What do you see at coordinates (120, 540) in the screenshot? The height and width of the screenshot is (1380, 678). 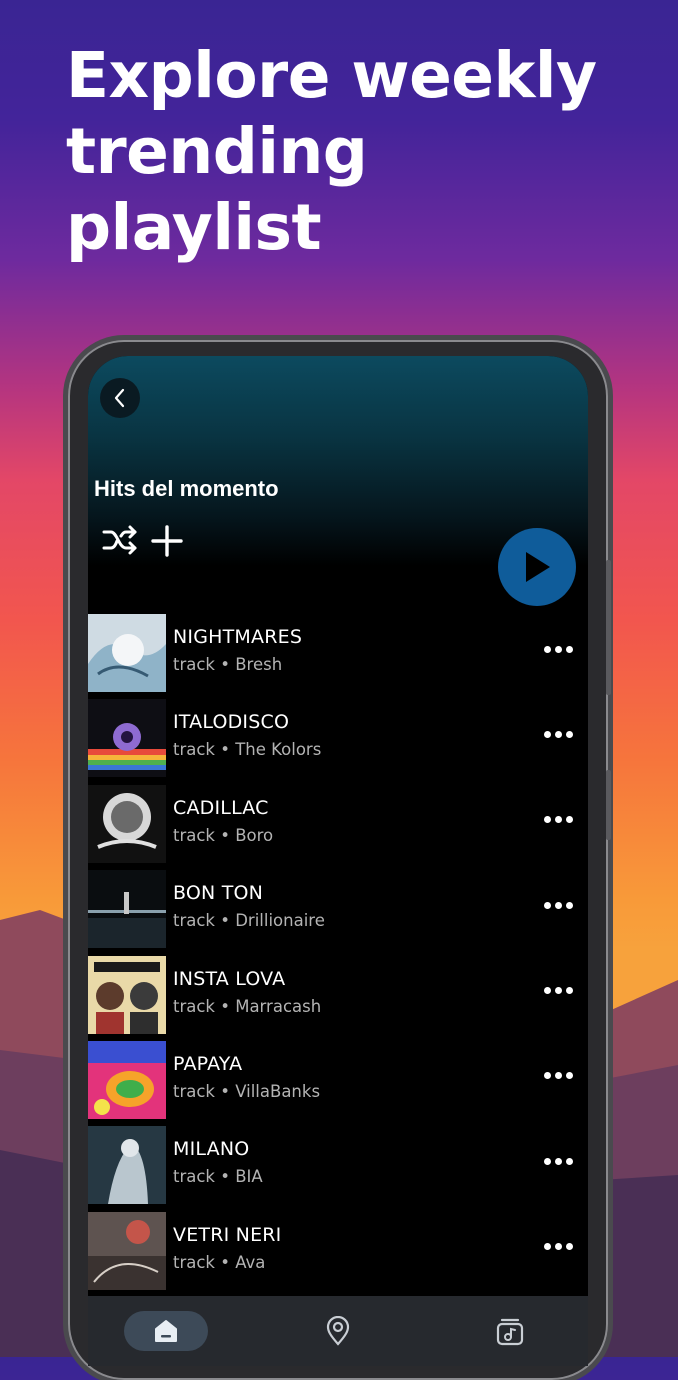 I see `shuffle-icon` at bounding box center [120, 540].